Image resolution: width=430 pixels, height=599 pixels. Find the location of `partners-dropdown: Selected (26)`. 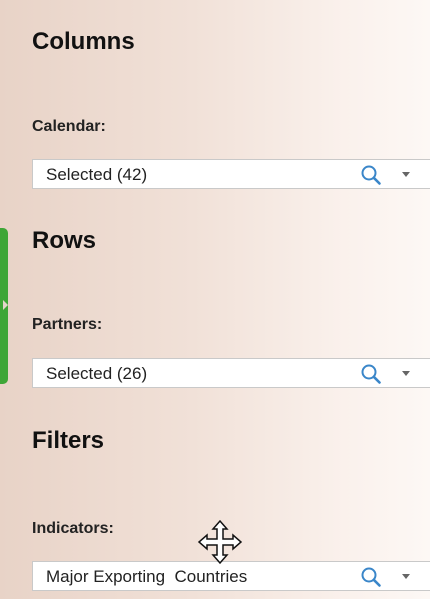

partners-dropdown: Selected (26) is located at coordinates (231, 373).